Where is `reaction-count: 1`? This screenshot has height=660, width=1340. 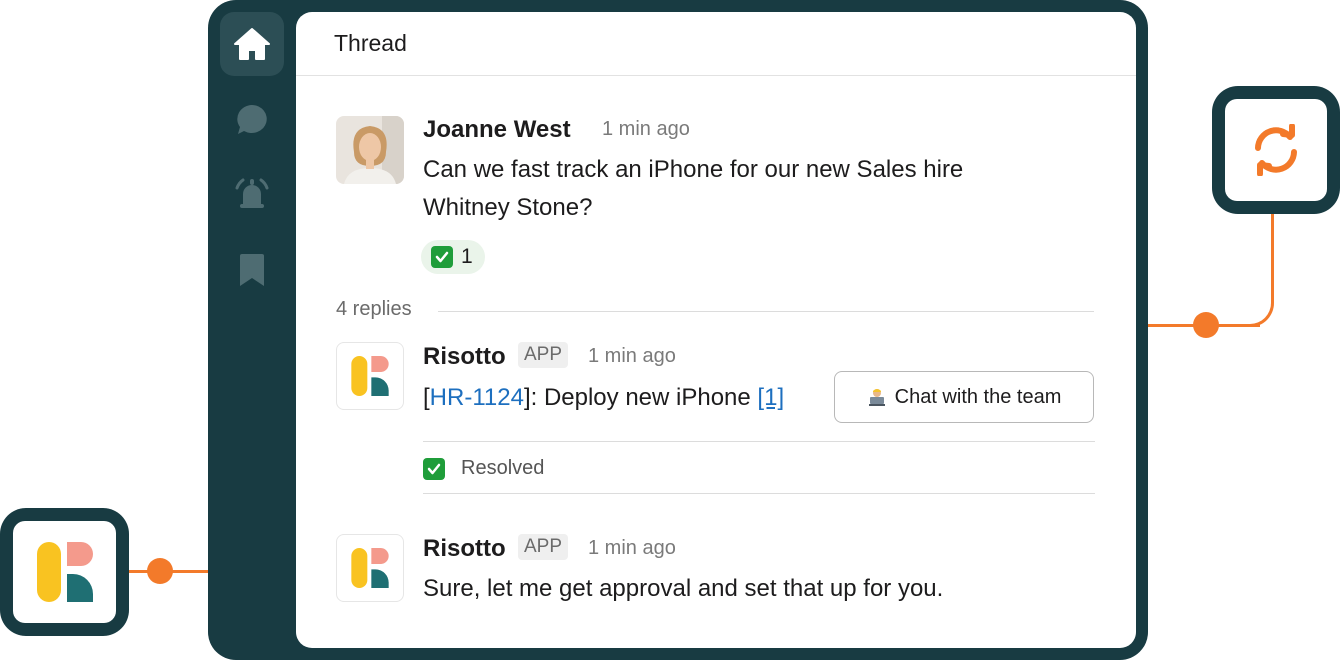
reaction-count: 1 is located at coordinates (467, 256).